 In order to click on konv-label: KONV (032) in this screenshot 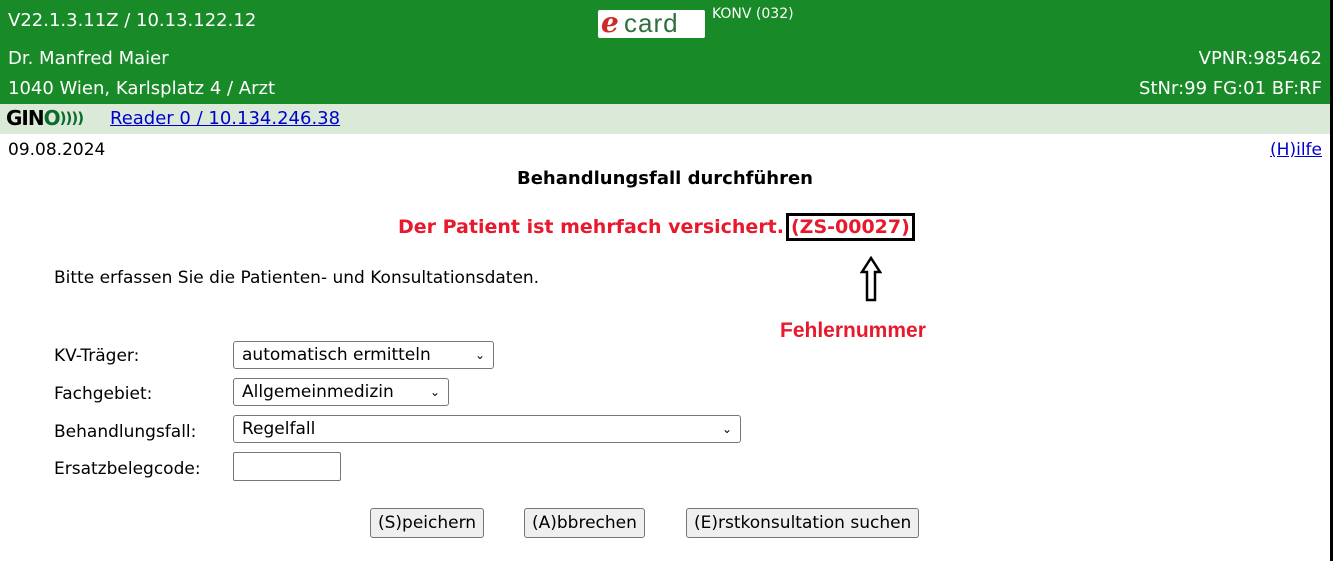, I will do `click(753, 14)`.